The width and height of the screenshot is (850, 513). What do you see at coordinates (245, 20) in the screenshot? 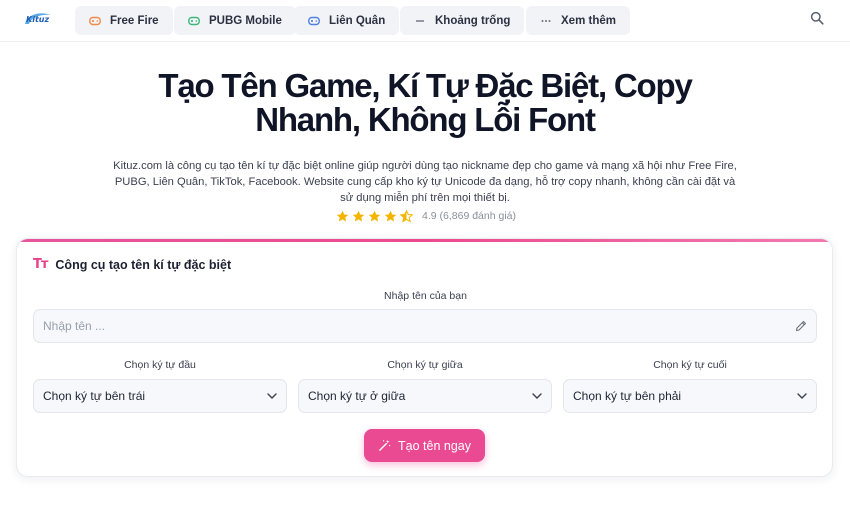
I see `nav-label: PUBG Mobile` at bounding box center [245, 20].